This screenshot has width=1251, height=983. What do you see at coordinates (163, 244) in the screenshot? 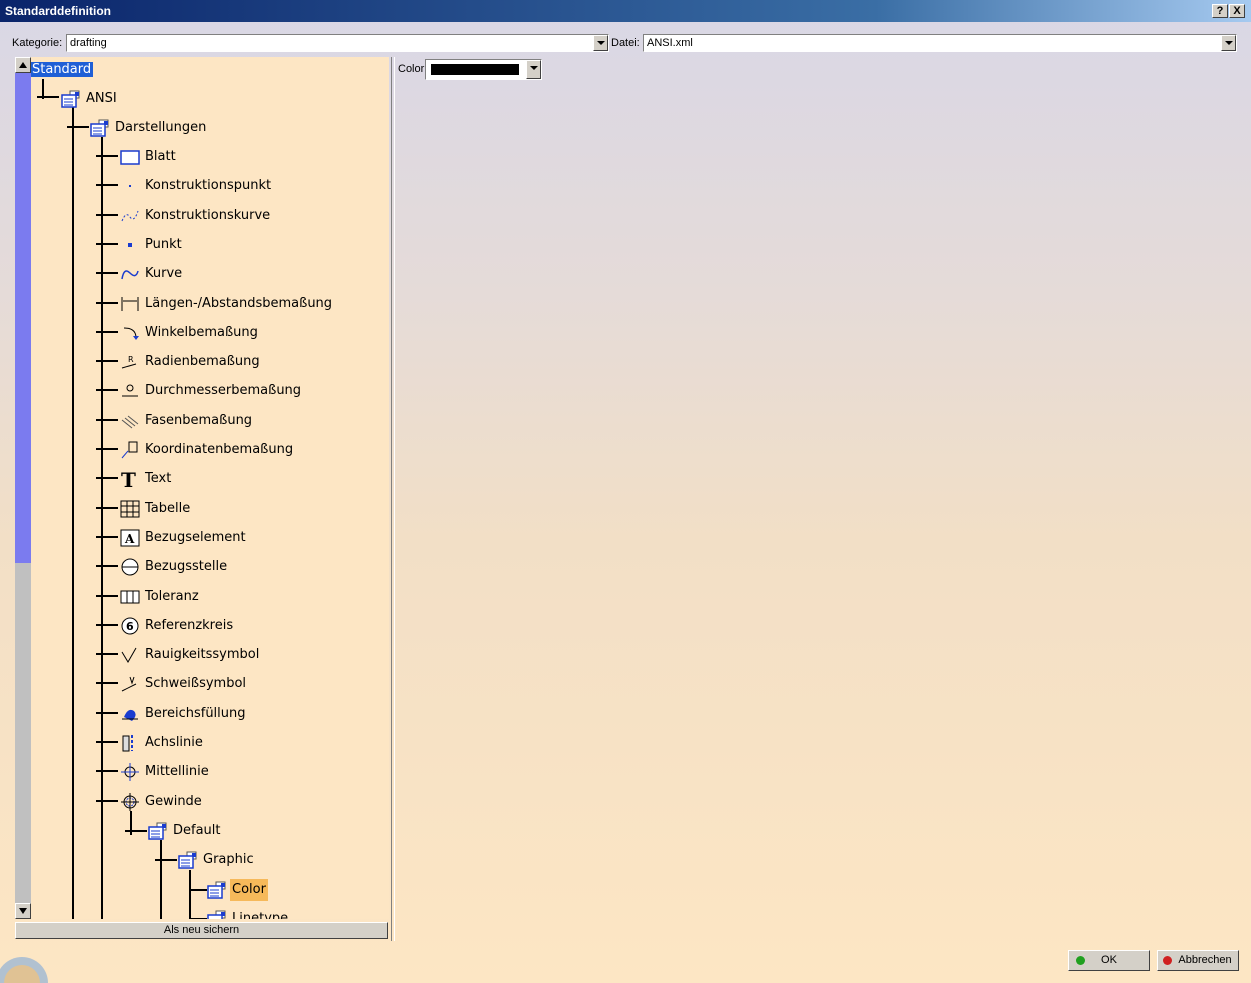
I see `tree-node-label: Punkt` at bounding box center [163, 244].